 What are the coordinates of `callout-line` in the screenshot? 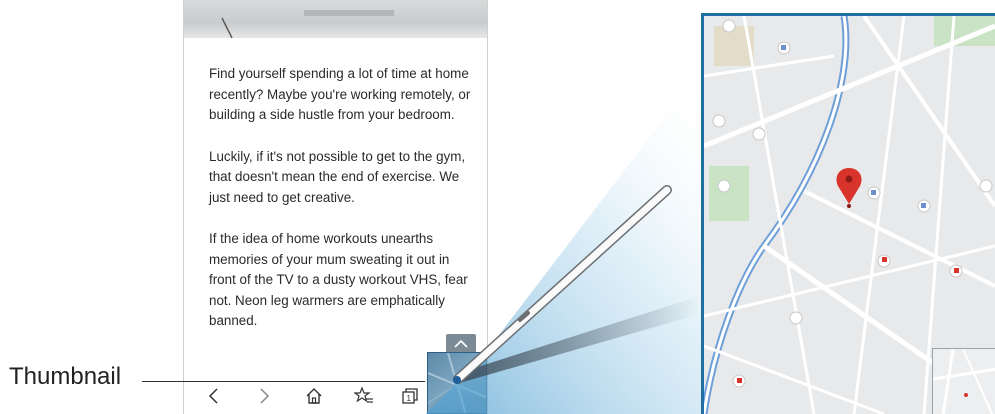 It's located at (283, 381).